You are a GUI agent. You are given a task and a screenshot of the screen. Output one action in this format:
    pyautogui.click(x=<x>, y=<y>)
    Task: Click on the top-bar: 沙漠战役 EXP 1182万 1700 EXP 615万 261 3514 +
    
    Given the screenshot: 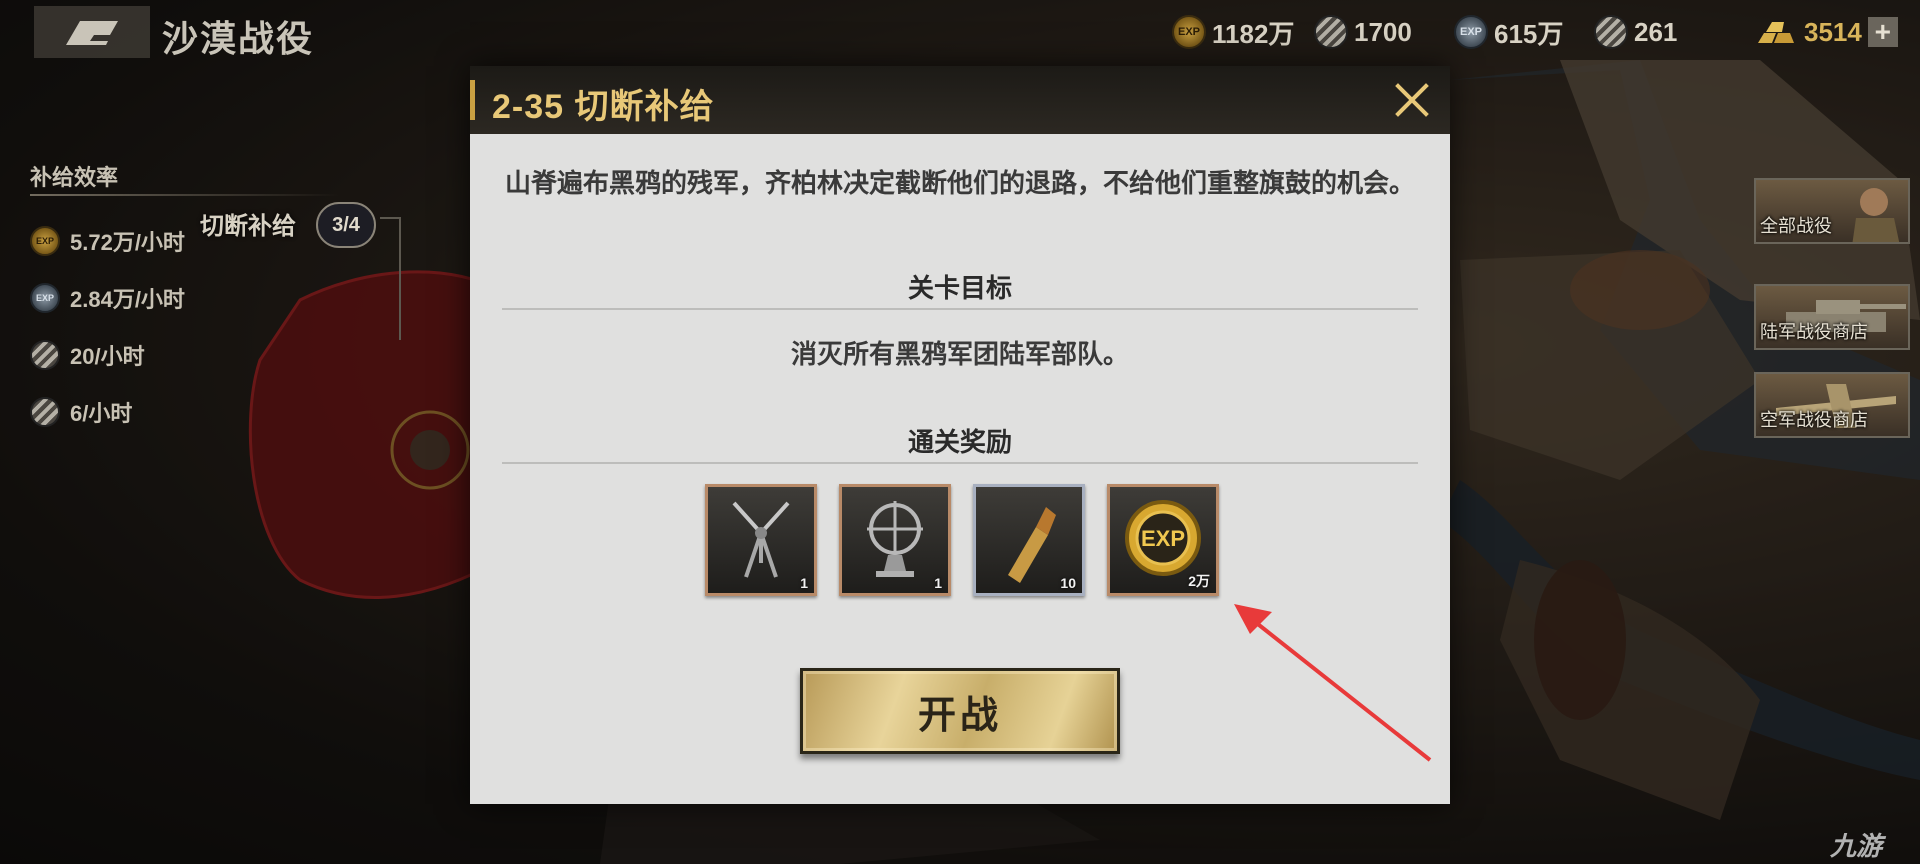 What is the action you would take?
    pyautogui.click(x=960, y=32)
    